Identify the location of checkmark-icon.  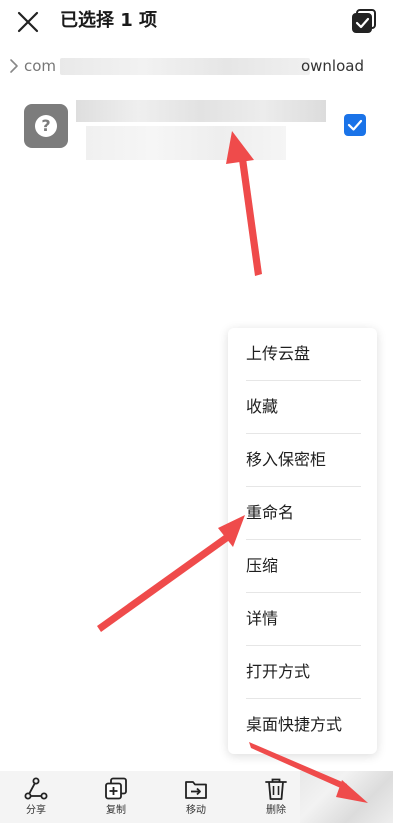
(355, 125).